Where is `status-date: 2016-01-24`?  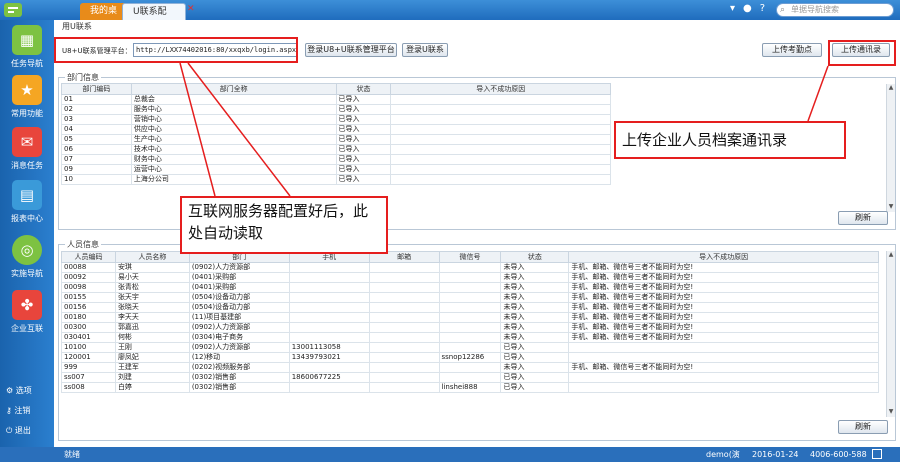
status-date: 2016-01-24 is located at coordinates (775, 454).